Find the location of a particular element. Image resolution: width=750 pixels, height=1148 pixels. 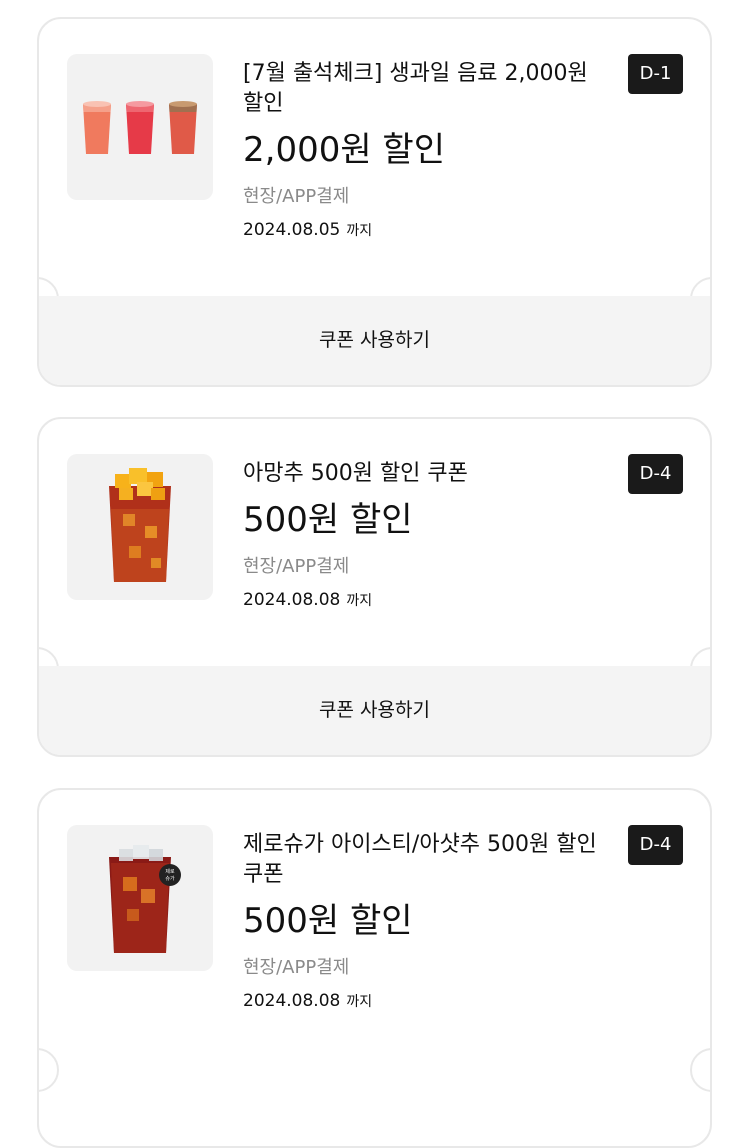

zero-sugar-iced-tea-icon: 제로 슈가 is located at coordinates (140, 898).